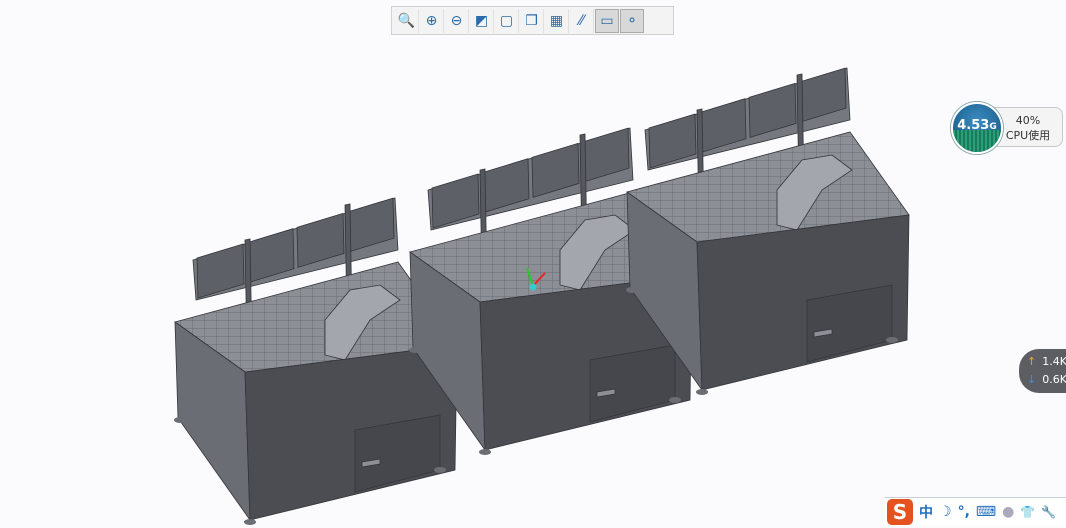 This screenshot has height=528, width=1066. What do you see at coordinates (993, 127) in the screenshot?
I see `memory-unit: G` at bounding box center [993, 127].